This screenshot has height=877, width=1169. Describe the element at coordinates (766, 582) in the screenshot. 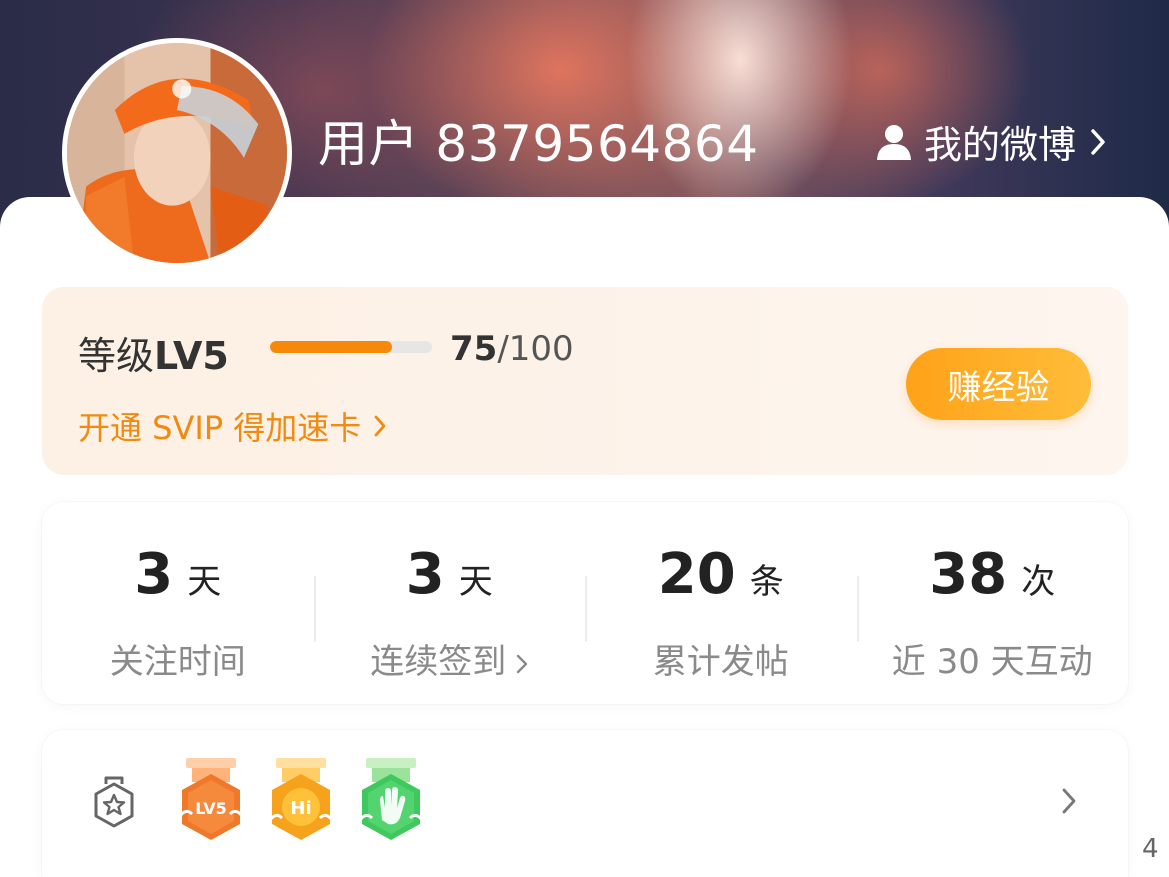

I see `stat-unit: 条` at that location.